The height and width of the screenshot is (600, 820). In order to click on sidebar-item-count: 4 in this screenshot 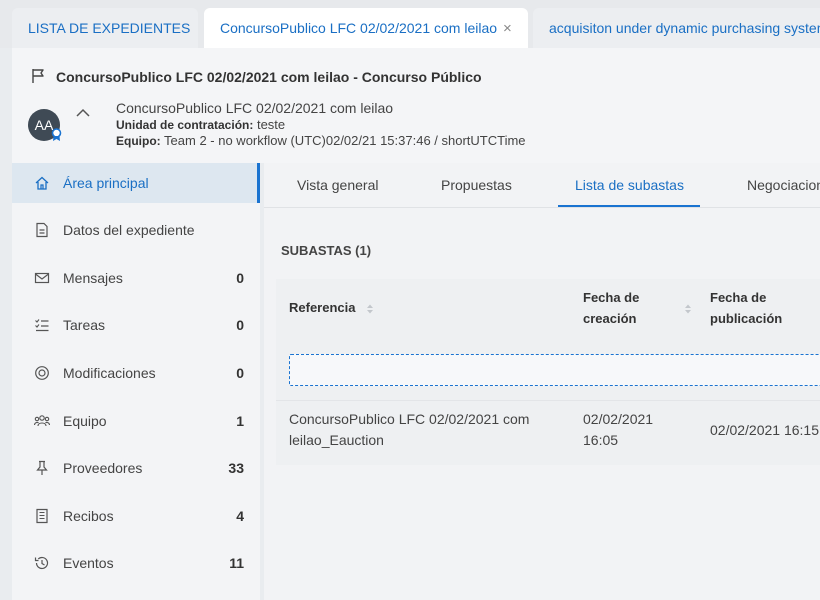, I will do `click(240, 516)`.